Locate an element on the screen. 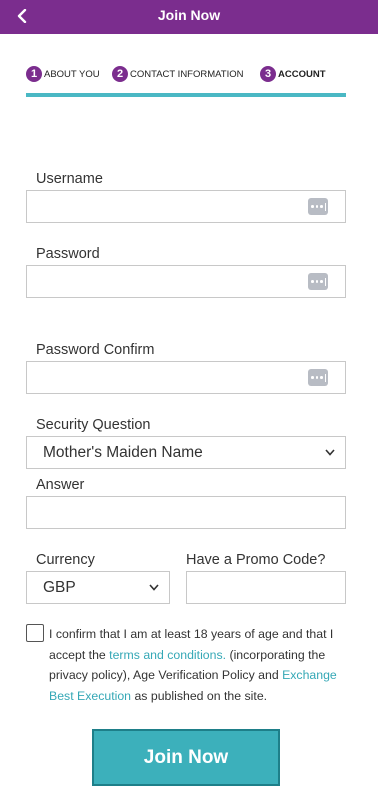  password-confirm-input is located at coordinates (186, 377).